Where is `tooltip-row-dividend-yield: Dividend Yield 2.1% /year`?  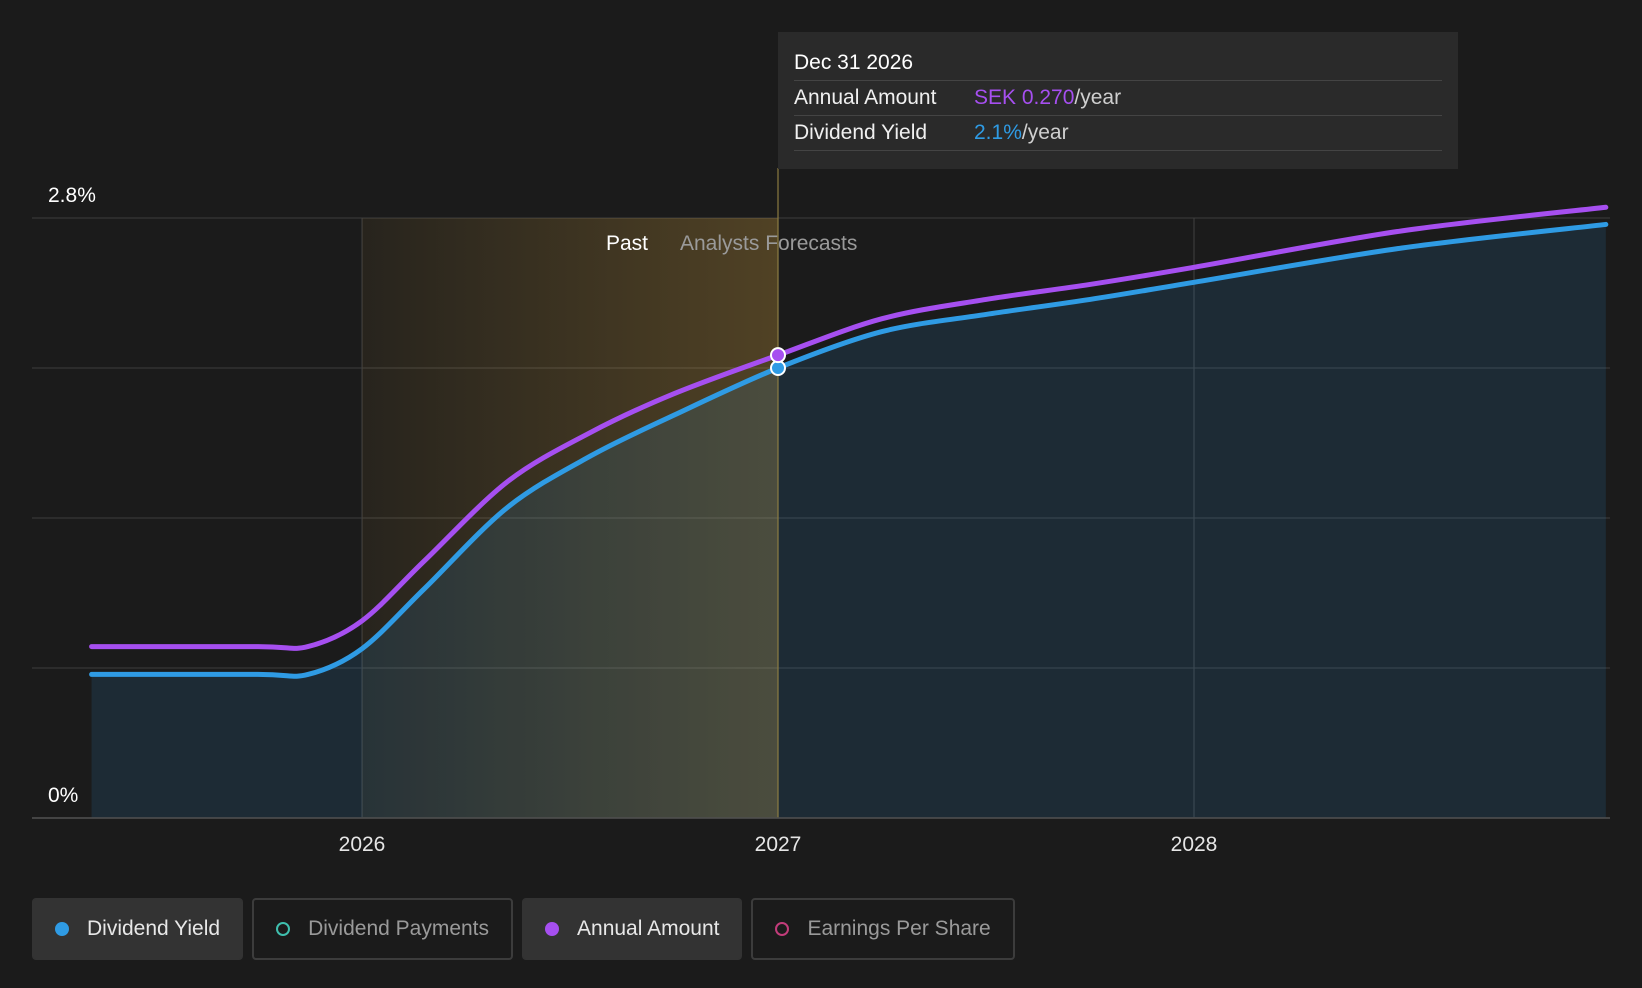
tooltip-row-dividend-yield: Dividend Yield 2.1% /year is located at coordinates (1118, 133).